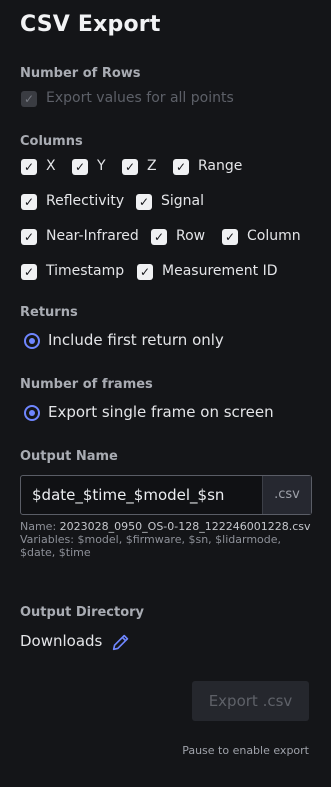 This screenshot has height=787, width=331. What do you see at coordinates (161, 412) in the screenshot?
I see `frames-option-label: Export single frame on screen` at bounding box center [161, 412].